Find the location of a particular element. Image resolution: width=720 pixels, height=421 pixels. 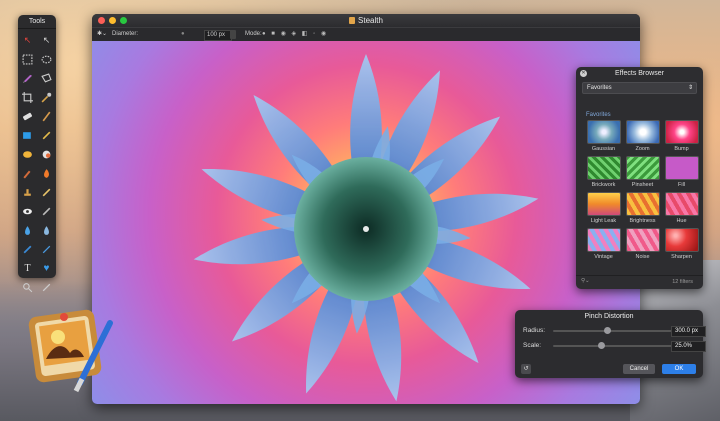

polygon-lasso-icon is located at coordinates (46, 78).